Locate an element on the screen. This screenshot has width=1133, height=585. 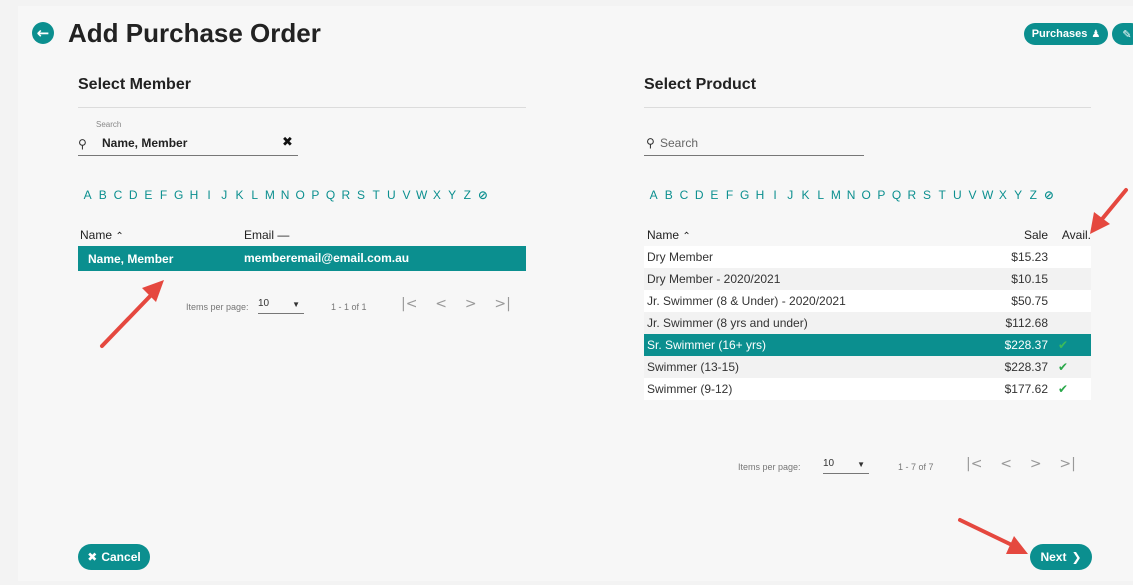
clear-search-icon: ✖ is located at coordinates (287, 142).